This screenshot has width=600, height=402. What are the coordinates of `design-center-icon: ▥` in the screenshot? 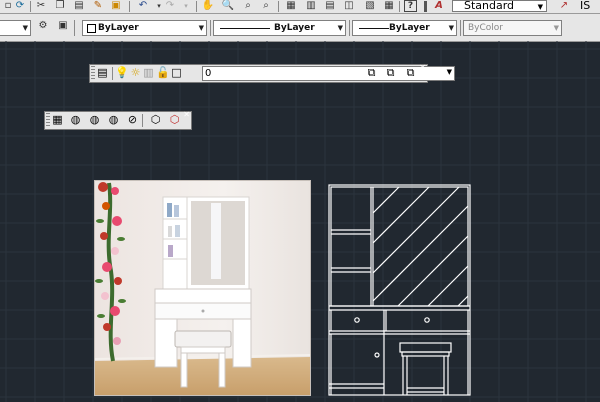 It's located at (311, 6).